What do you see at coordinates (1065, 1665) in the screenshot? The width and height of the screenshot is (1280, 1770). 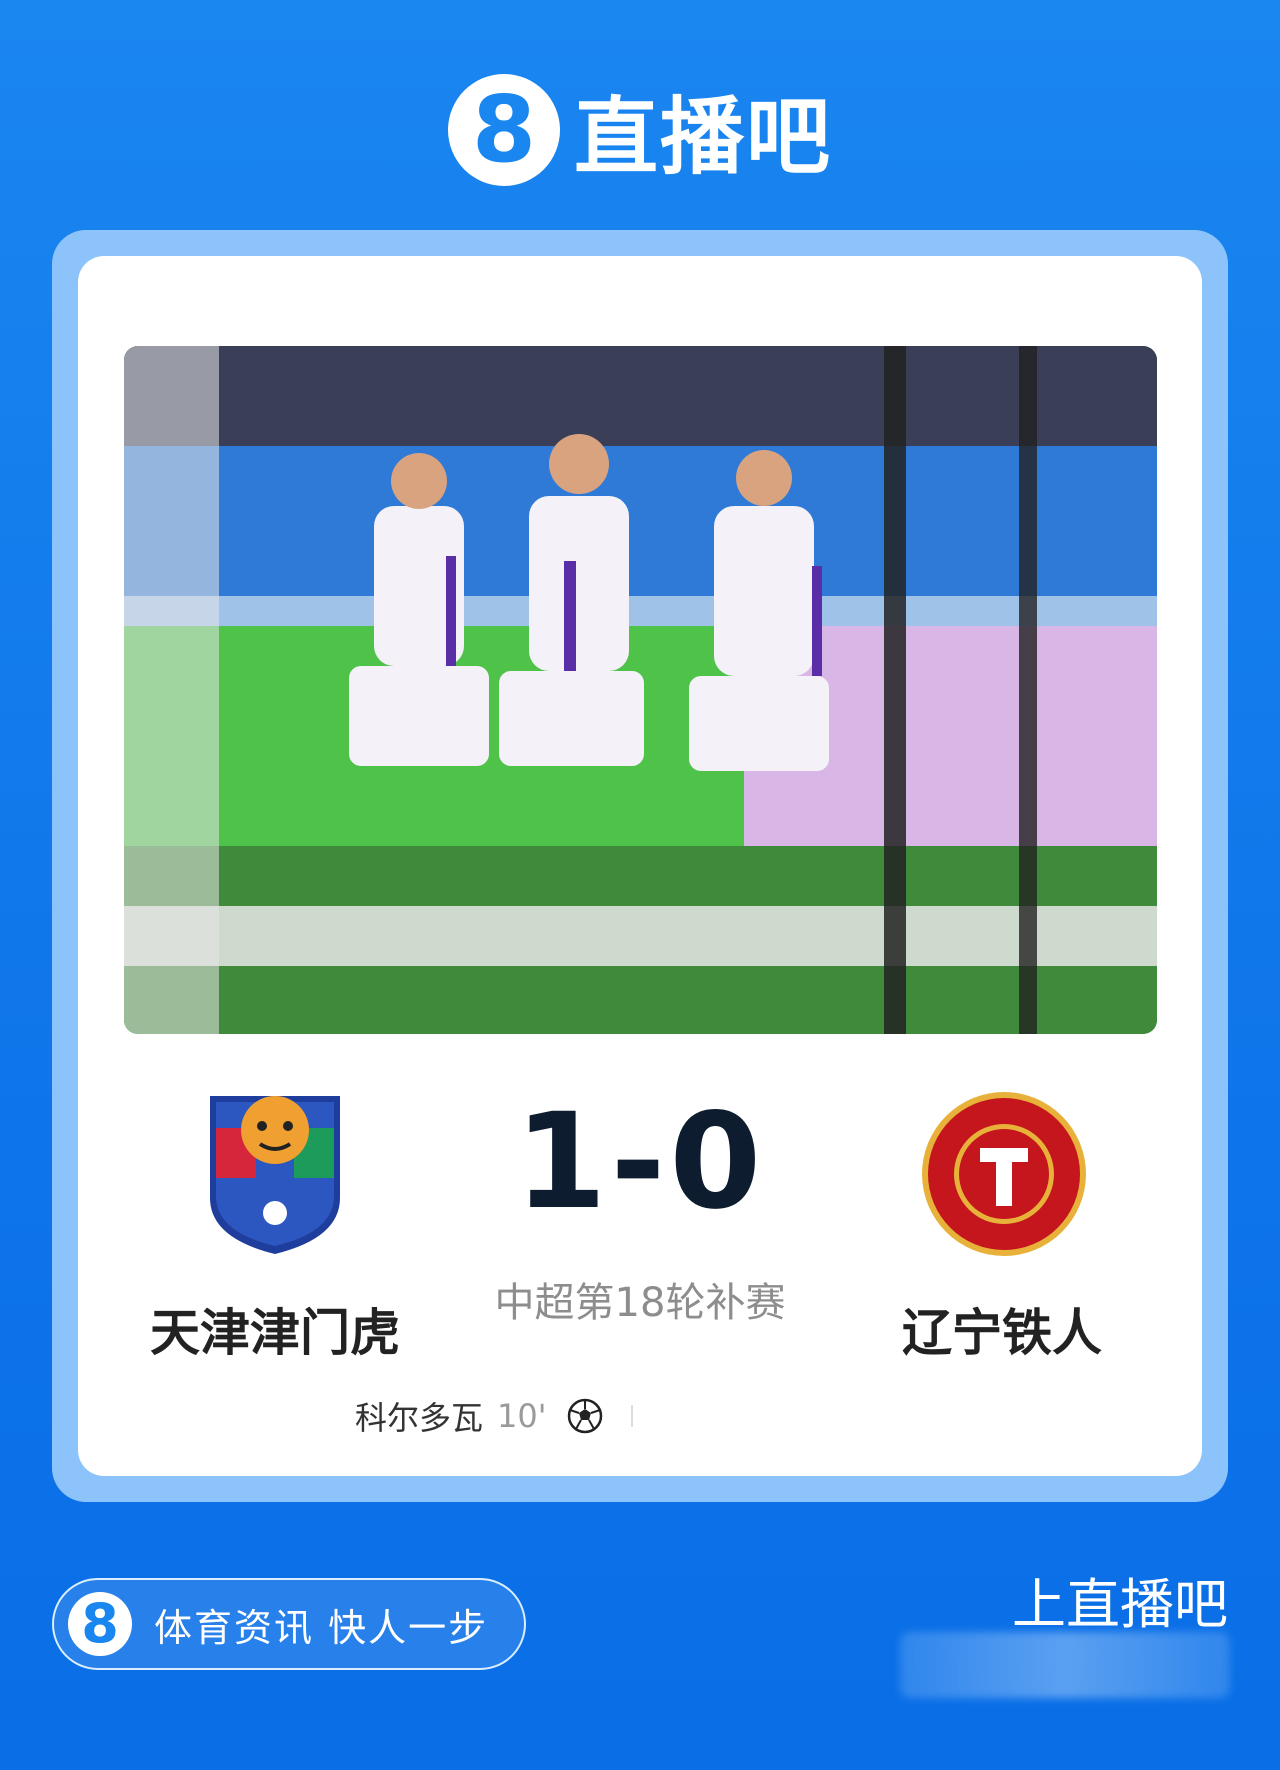 I see `blurred-url` at bounding box center [1065, 1665].